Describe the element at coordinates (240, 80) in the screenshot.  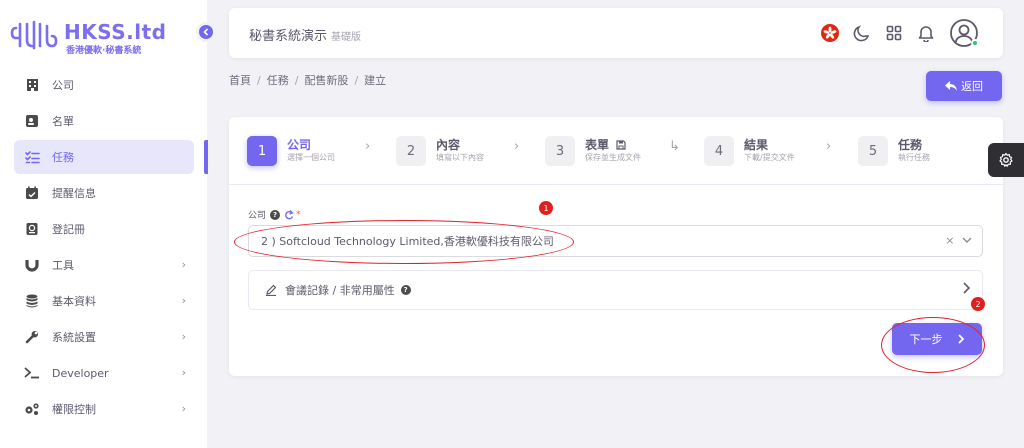
I see `breadcrumb-home: 首頁` at that location.